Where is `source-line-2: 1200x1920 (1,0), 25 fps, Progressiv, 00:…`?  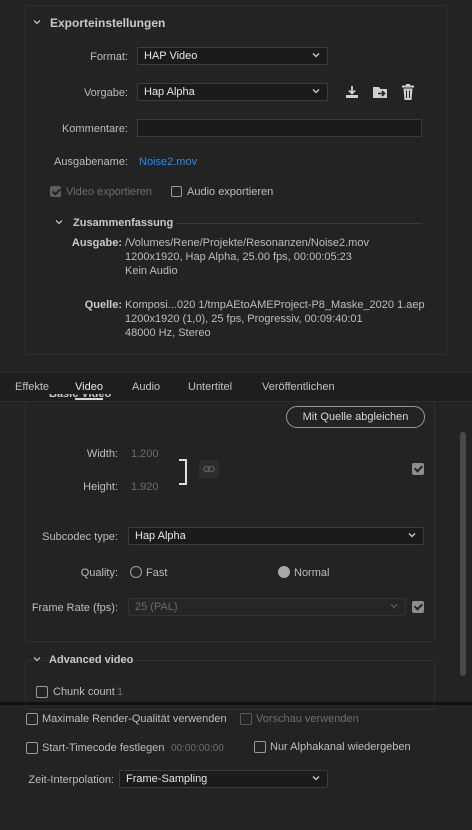 source-line-2: 1200x1920 (1,0), 25 fps, Progressiv, 00:… is located at coordinates (244, 319).